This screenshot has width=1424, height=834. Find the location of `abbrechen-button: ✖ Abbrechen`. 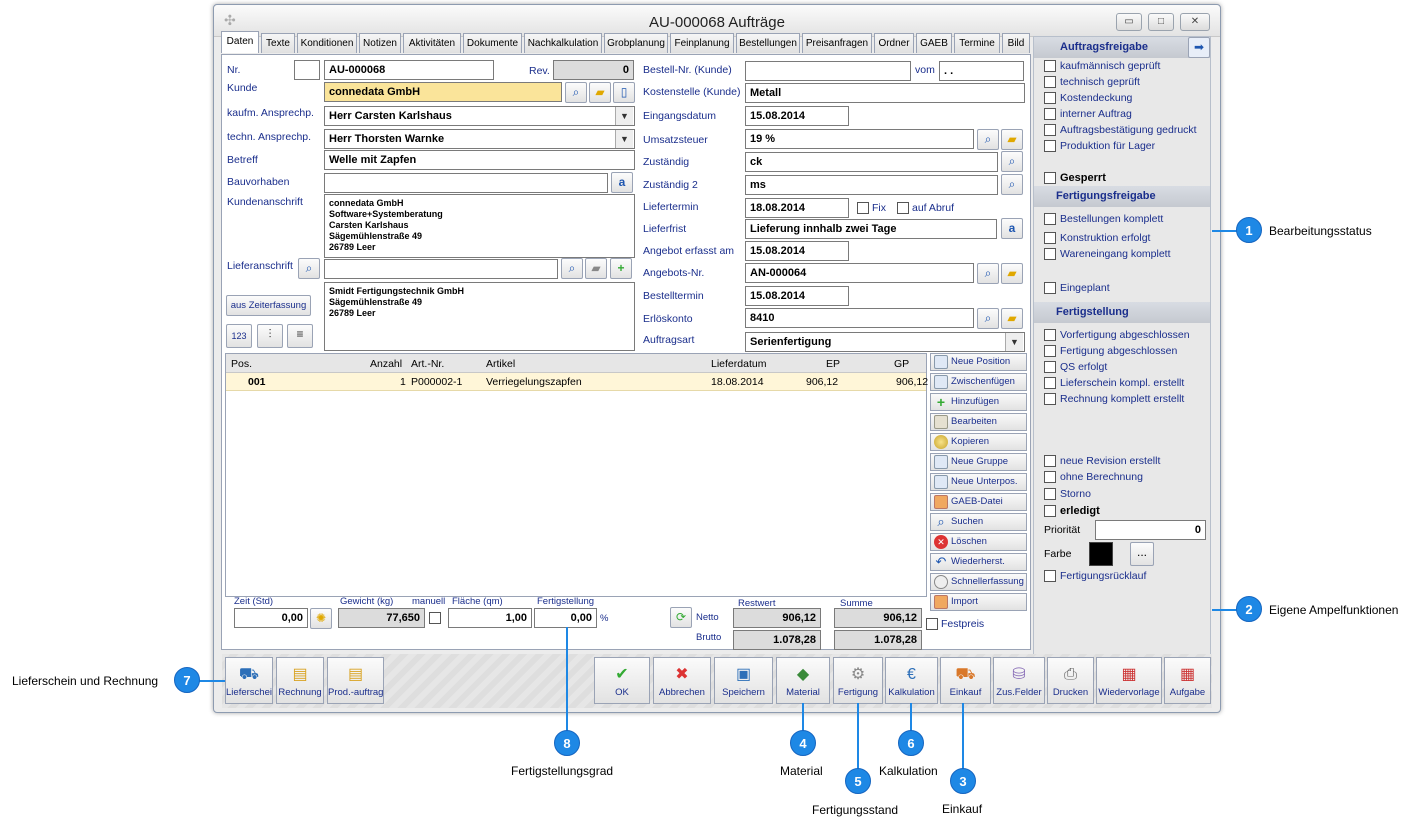

abbrechen-button: ✖ Abbrechen is located at coordinates (682, 680).